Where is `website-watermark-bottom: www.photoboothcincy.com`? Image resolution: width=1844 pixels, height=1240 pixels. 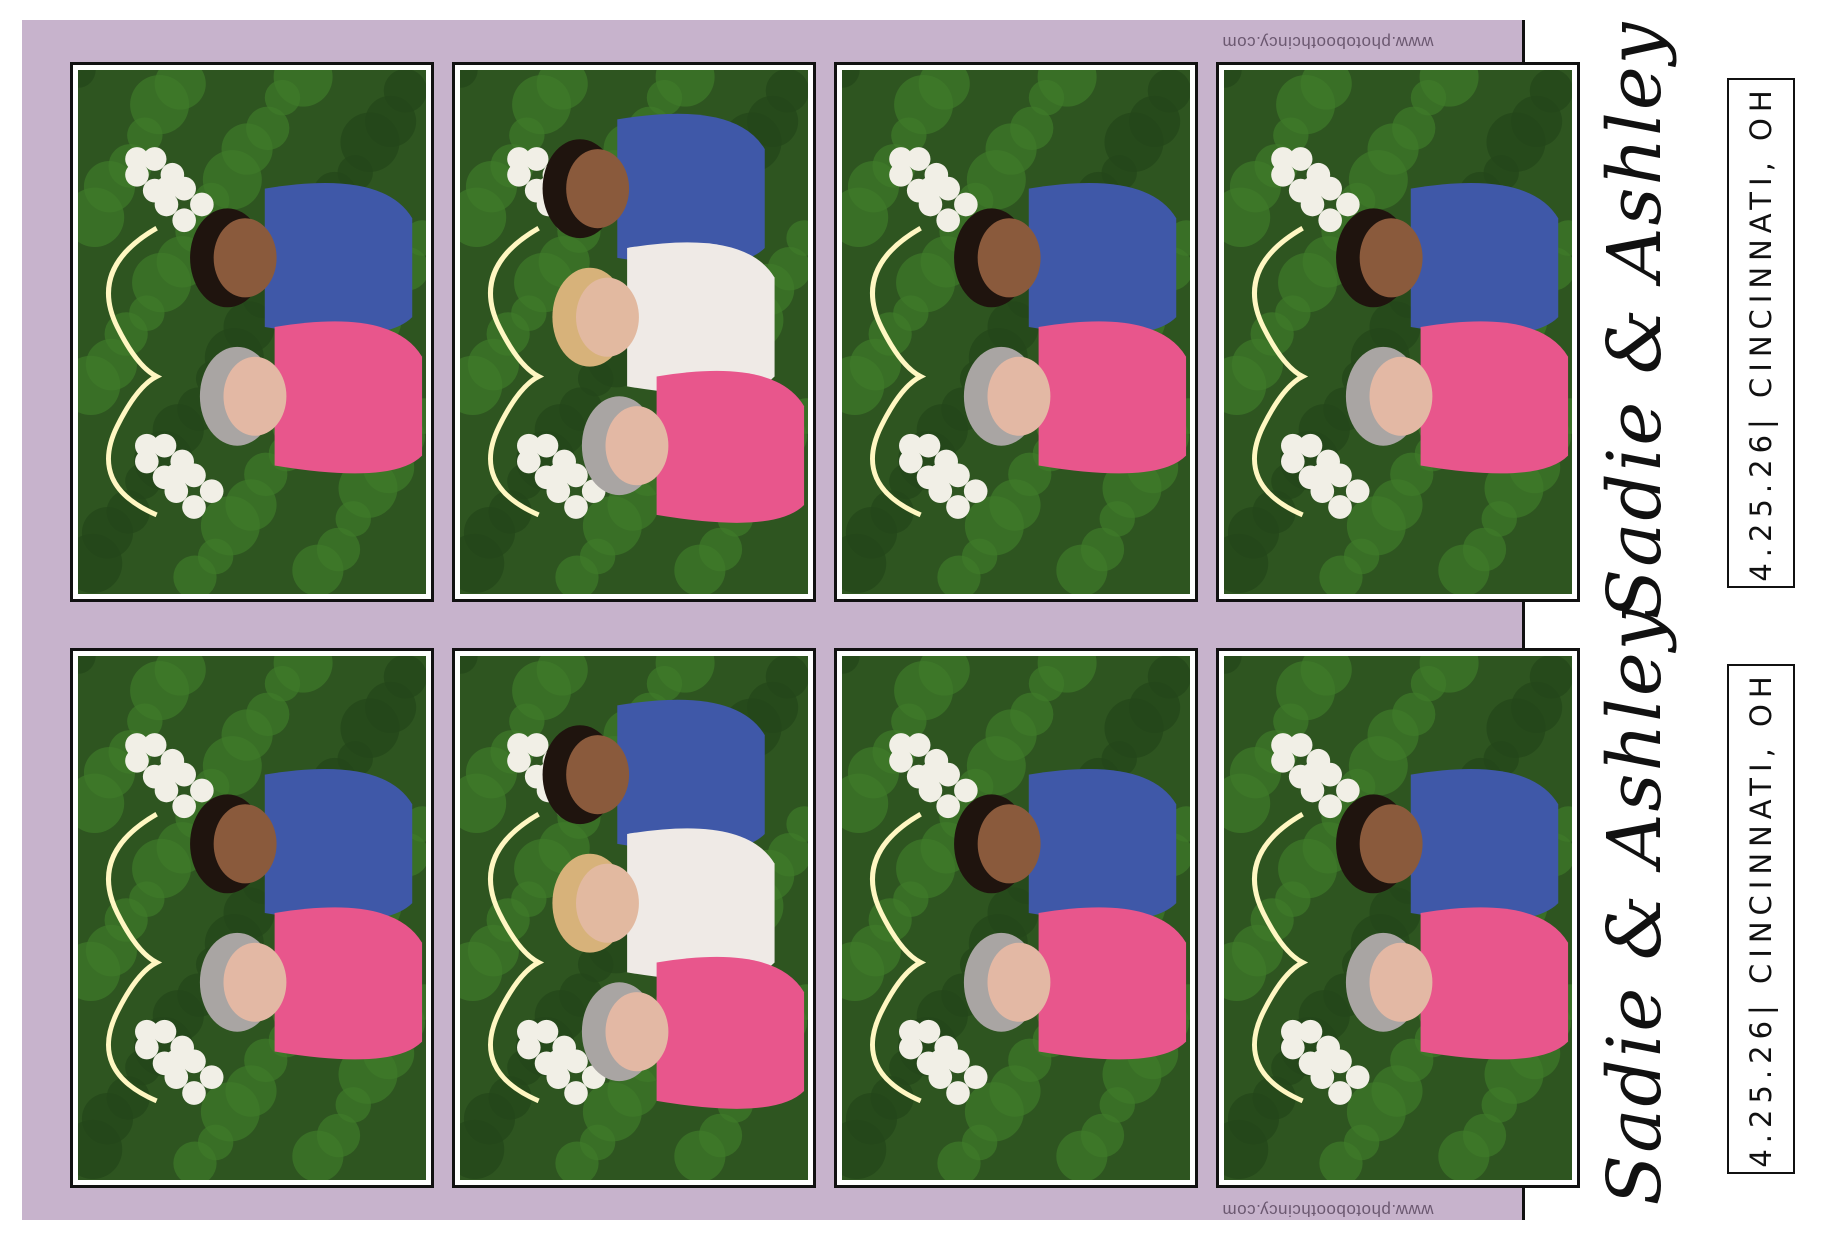
website-watermark-bottom: www.photoboothcincy.com is located at coordinates (1328, 1210).